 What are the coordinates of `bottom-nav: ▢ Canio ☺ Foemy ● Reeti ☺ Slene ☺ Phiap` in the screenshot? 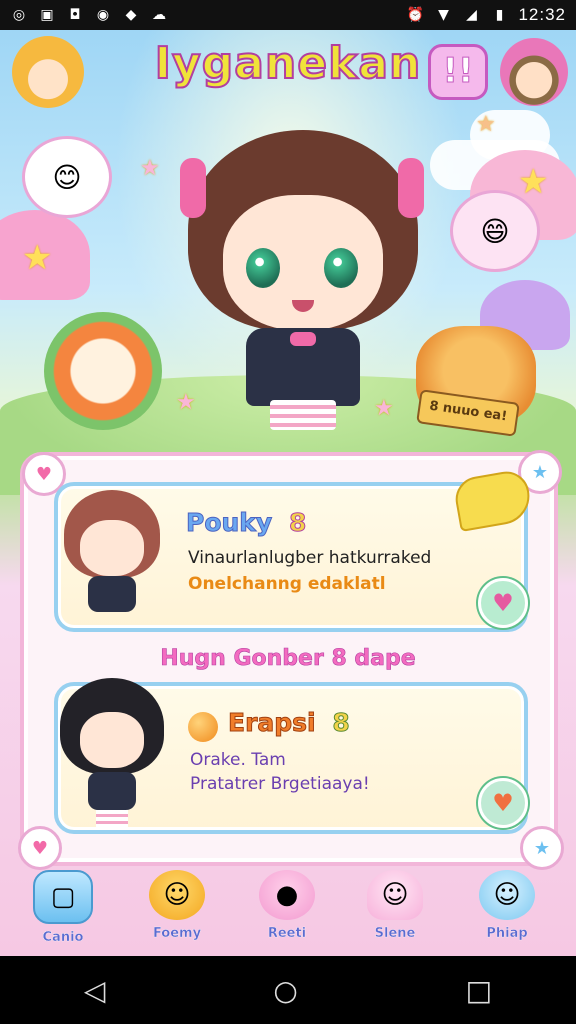 It's located at (288, 911).